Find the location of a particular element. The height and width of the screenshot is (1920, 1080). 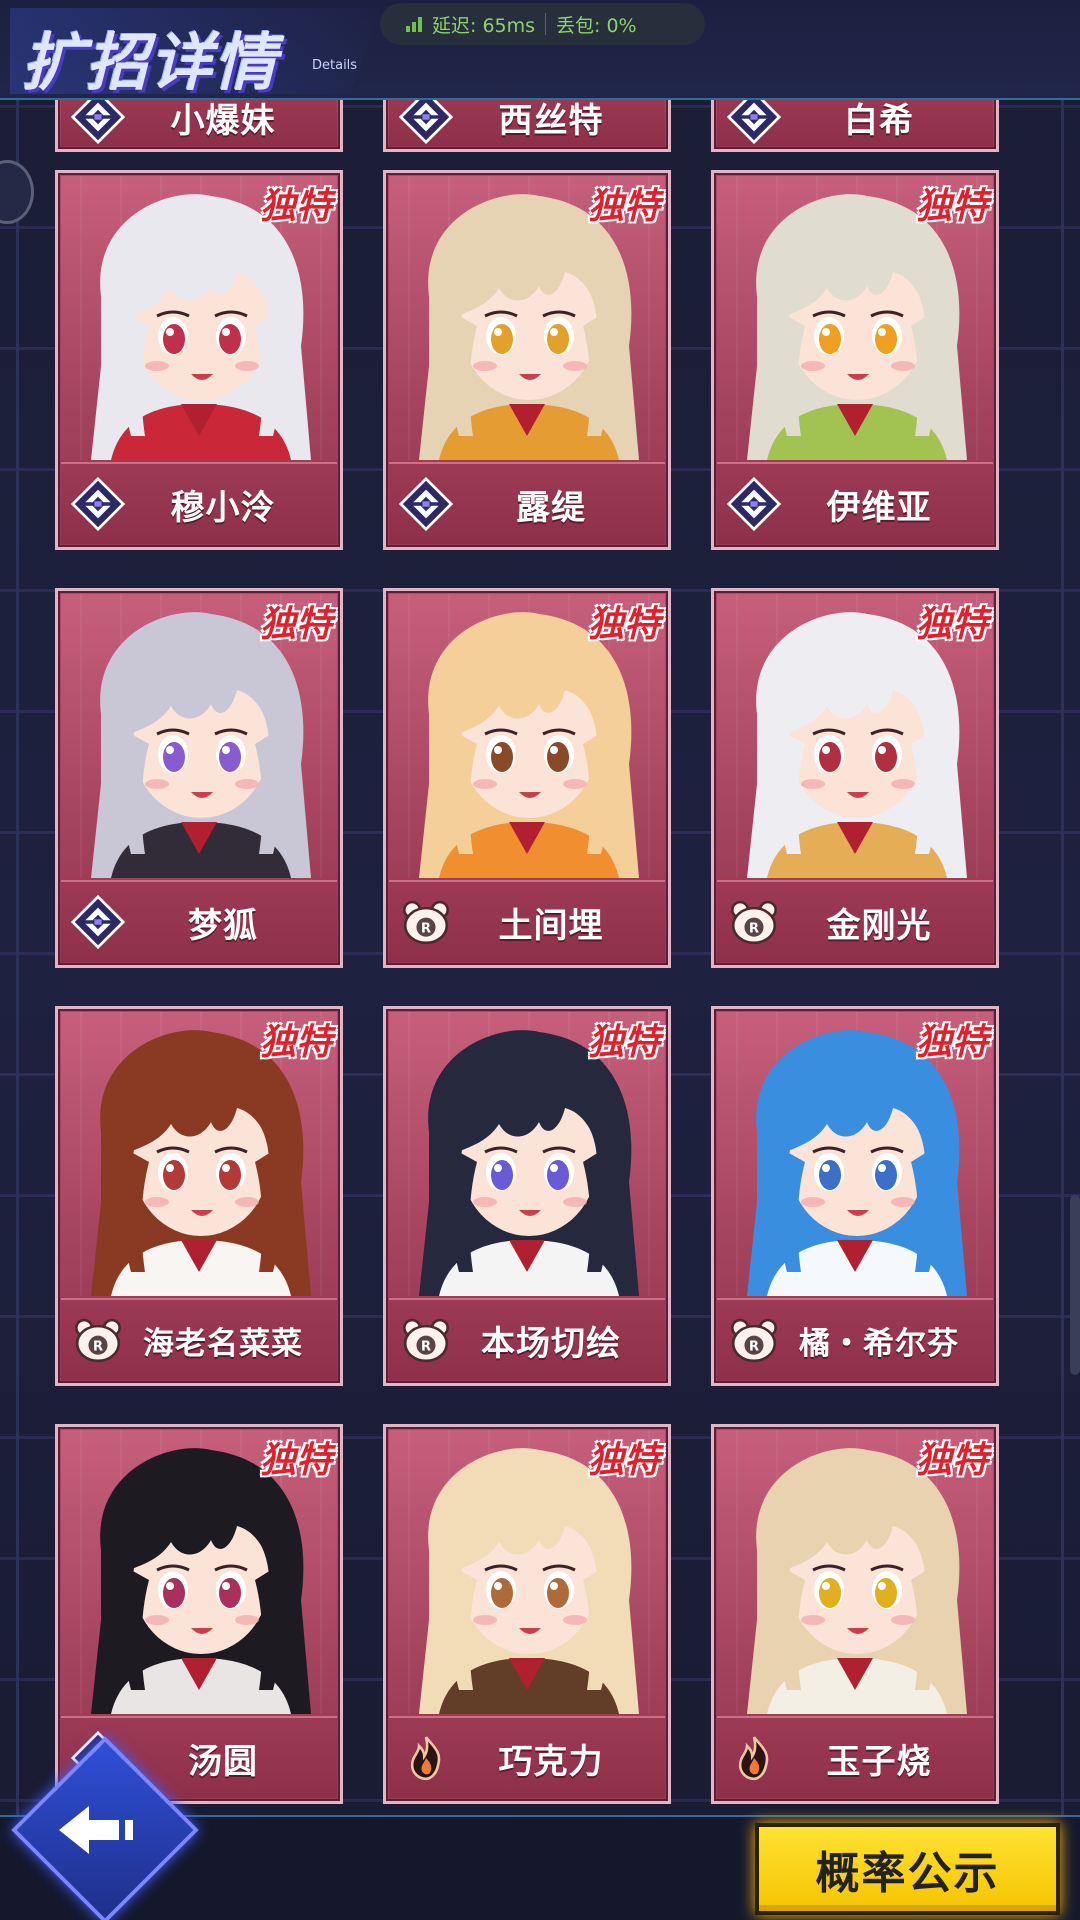

name-bar: R 金刚光 is located at coordinates (855, 921).